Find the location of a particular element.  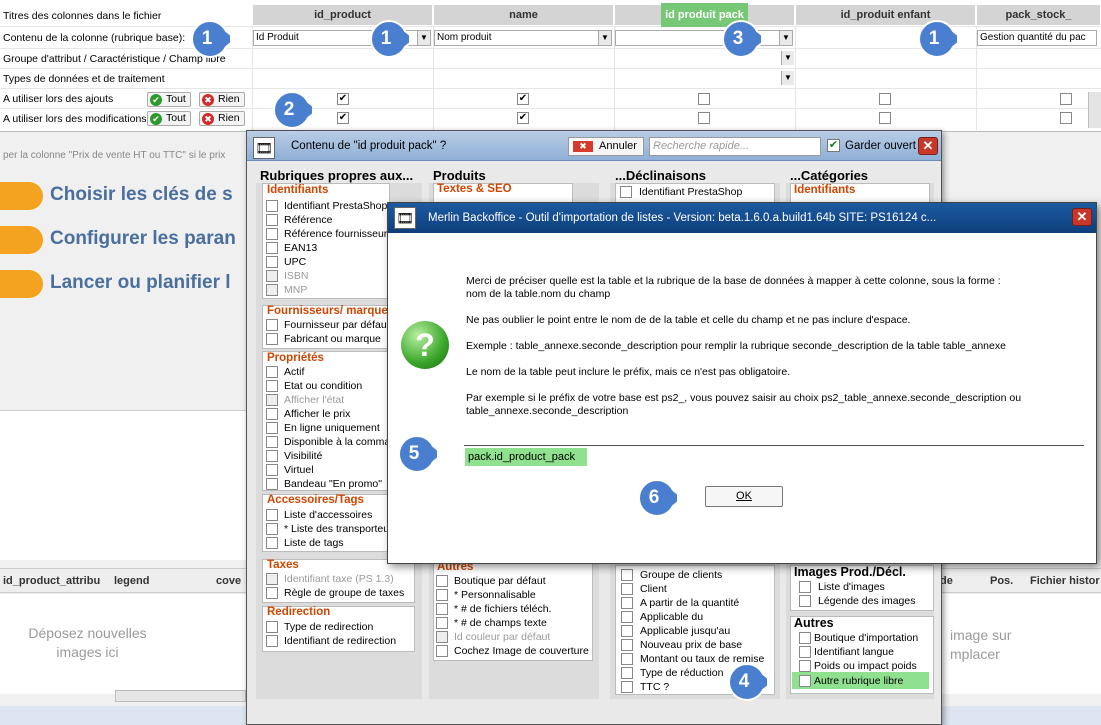

adds-checkbox-pack-stock is located at coordinates (1066, 99).